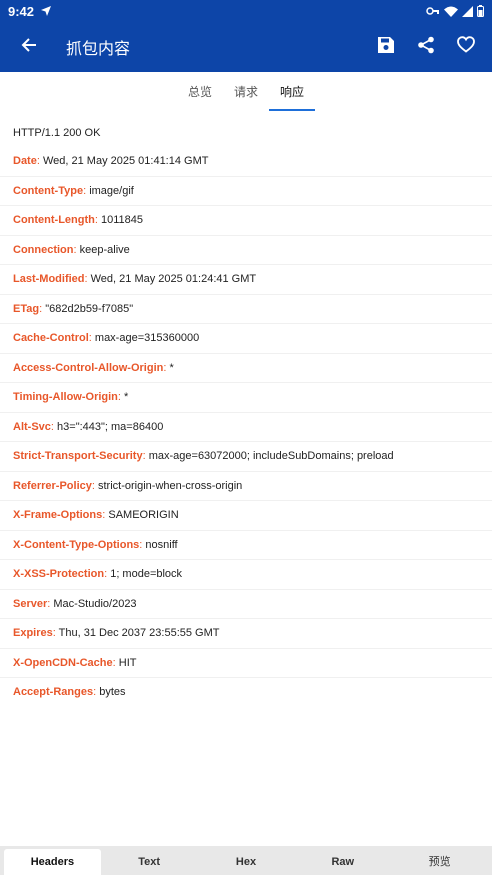 The height and width of the screenshot is (875, 492). I want to click on header-row: Cache-Control: max-age=315360000, so click(246, 339).